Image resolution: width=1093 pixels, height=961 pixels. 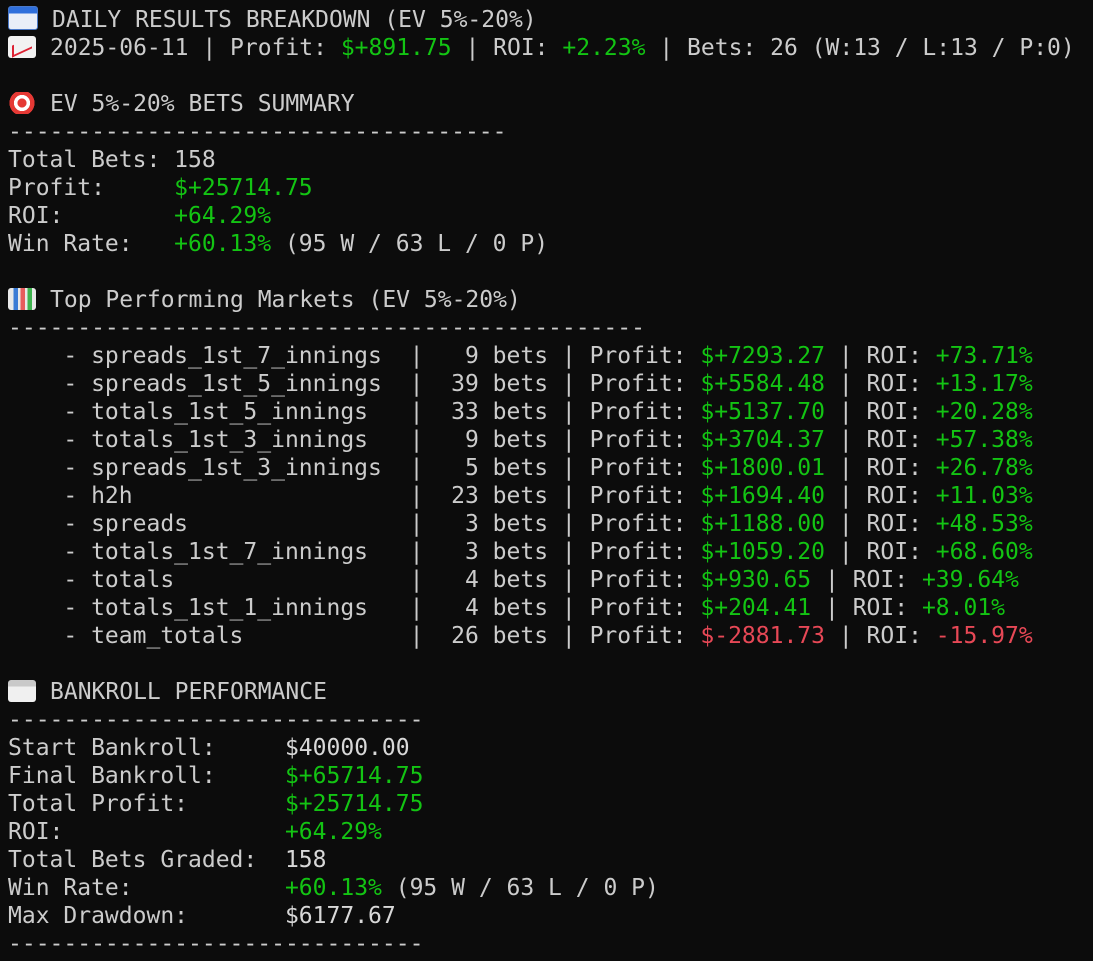 I want to click on summary-profit-value: $+25714.75, so click(x=243, y=188).